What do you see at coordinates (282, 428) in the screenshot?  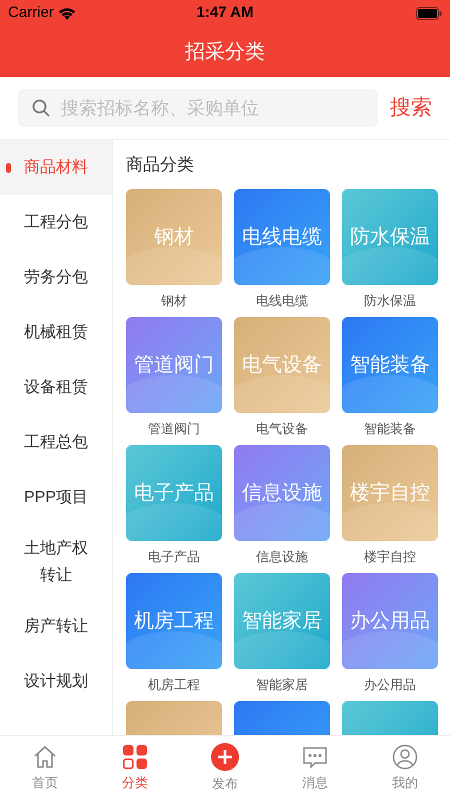 I see `tile-caption: 电气设备` at bounding box center [282, 428].